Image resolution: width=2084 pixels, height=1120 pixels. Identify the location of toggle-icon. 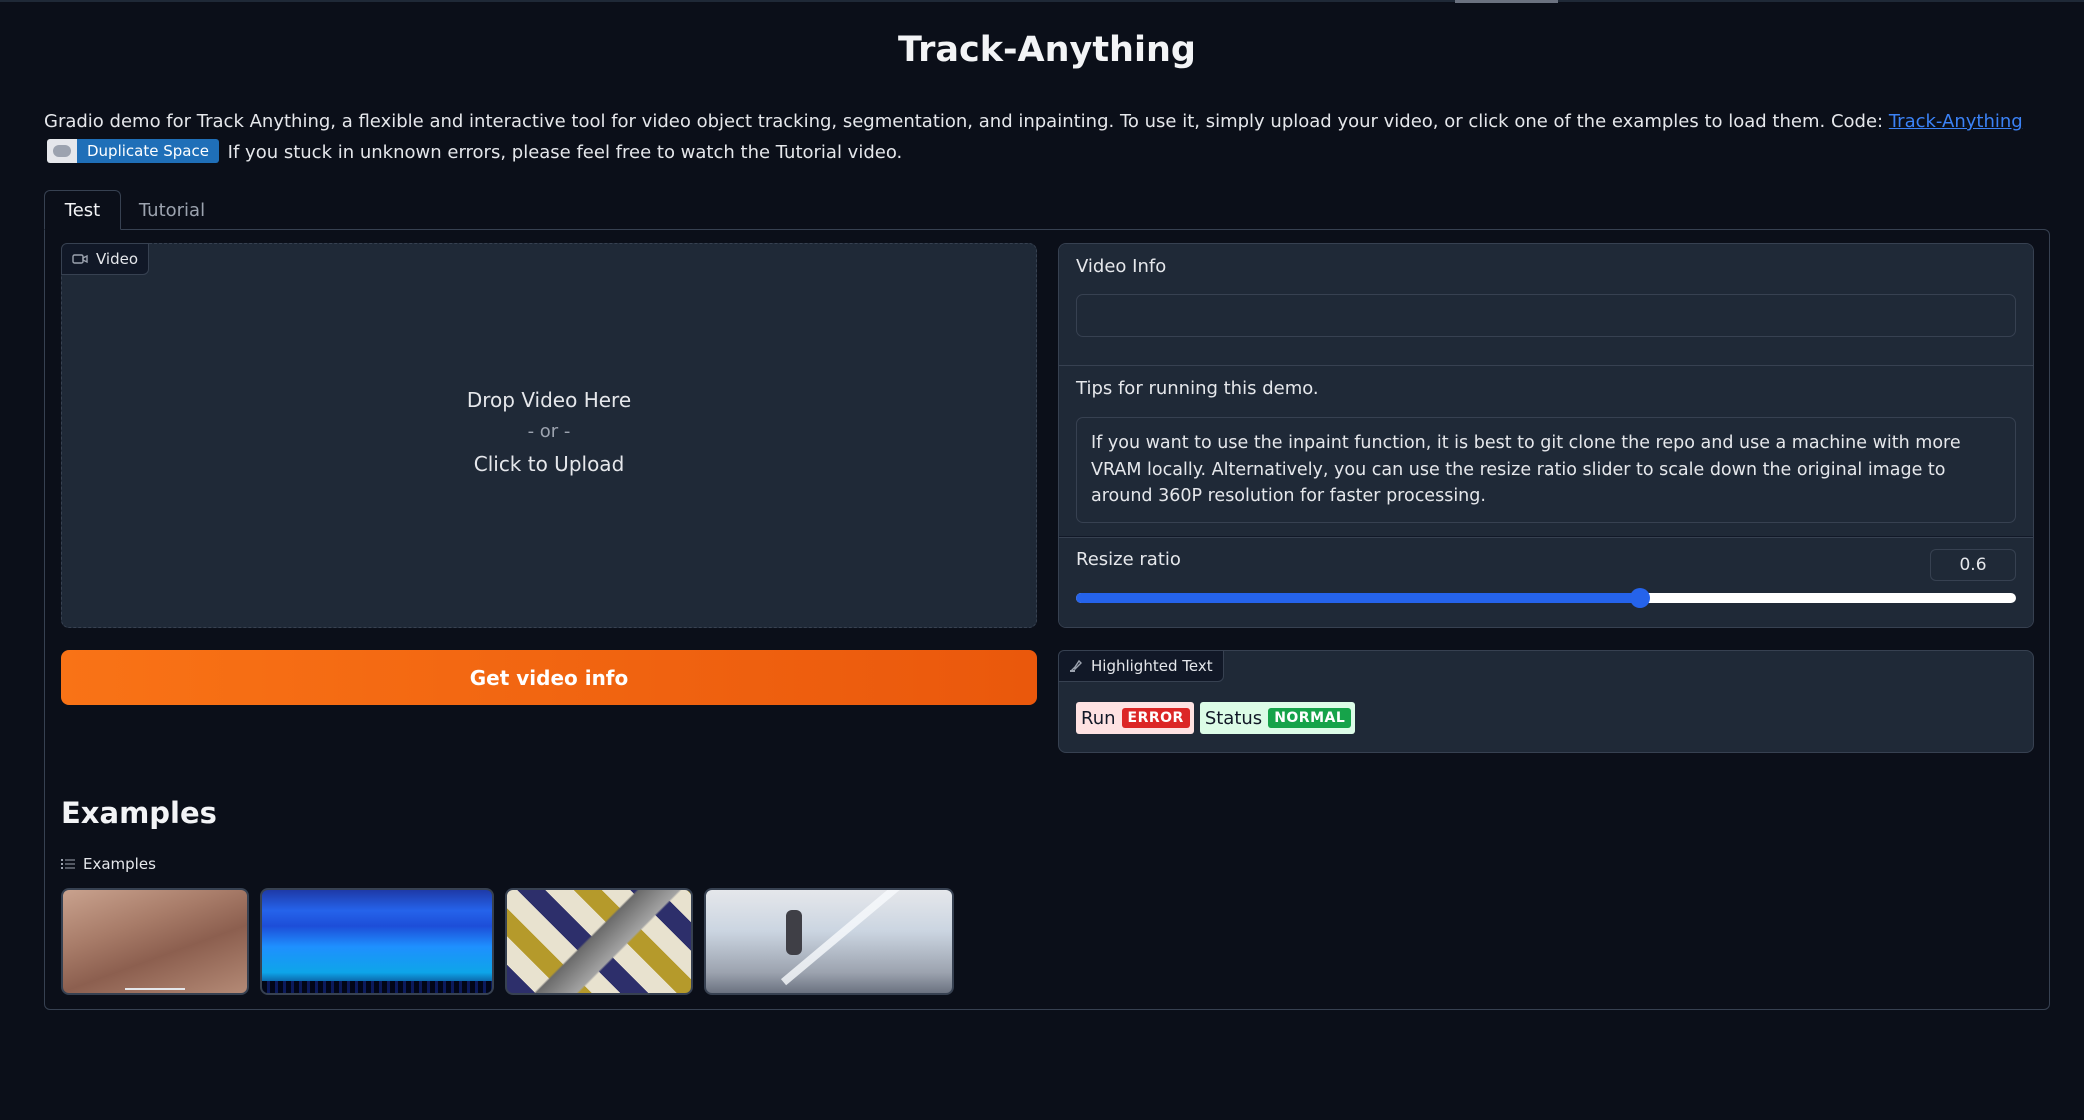
(62, 151).